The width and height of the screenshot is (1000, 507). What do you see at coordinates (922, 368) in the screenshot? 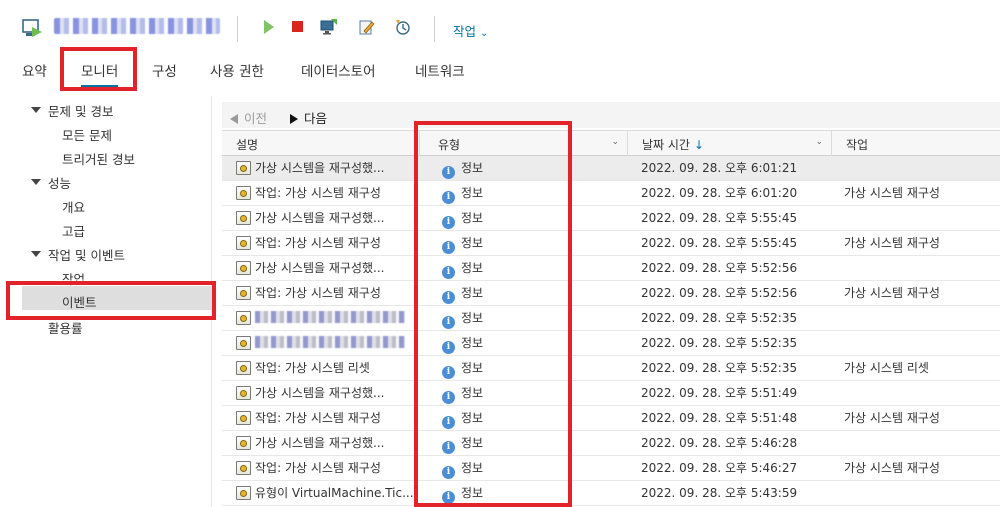
I see `cell-task: 가상 시스템 리셋` at bounding box center [922, 368].